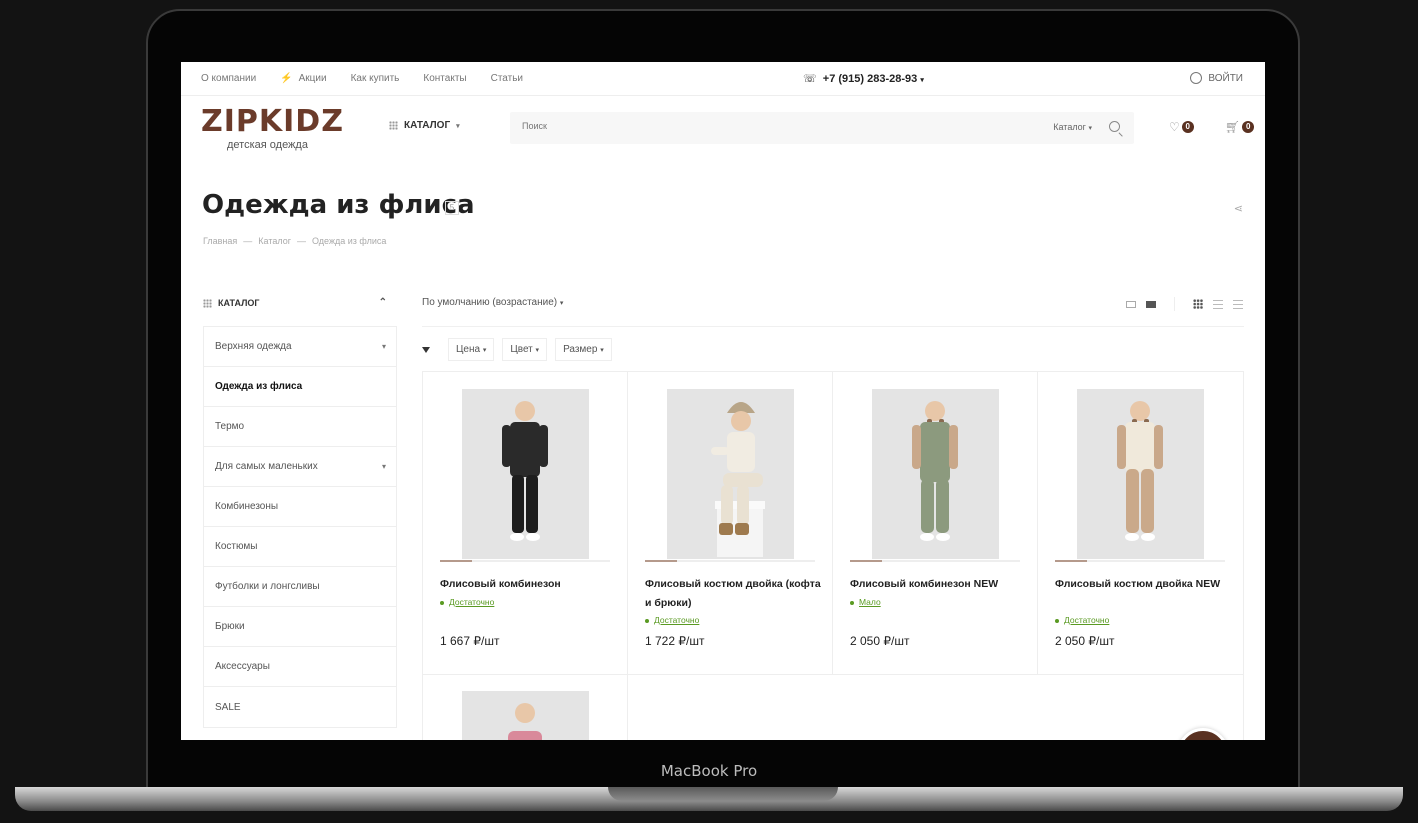  What do you see at coordinates (383, 302) in the screenshot?
I see `chevron-up-icon: ⌃` at bounding box center [383, 302].